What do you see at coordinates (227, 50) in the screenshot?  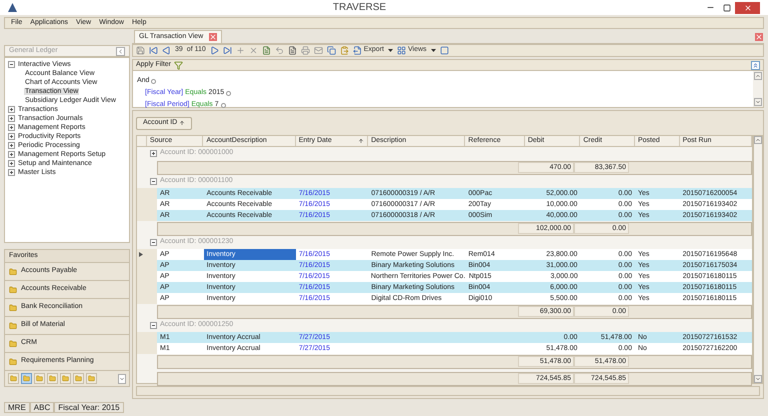 I see `last-icon` at bounding box center [227, 50].